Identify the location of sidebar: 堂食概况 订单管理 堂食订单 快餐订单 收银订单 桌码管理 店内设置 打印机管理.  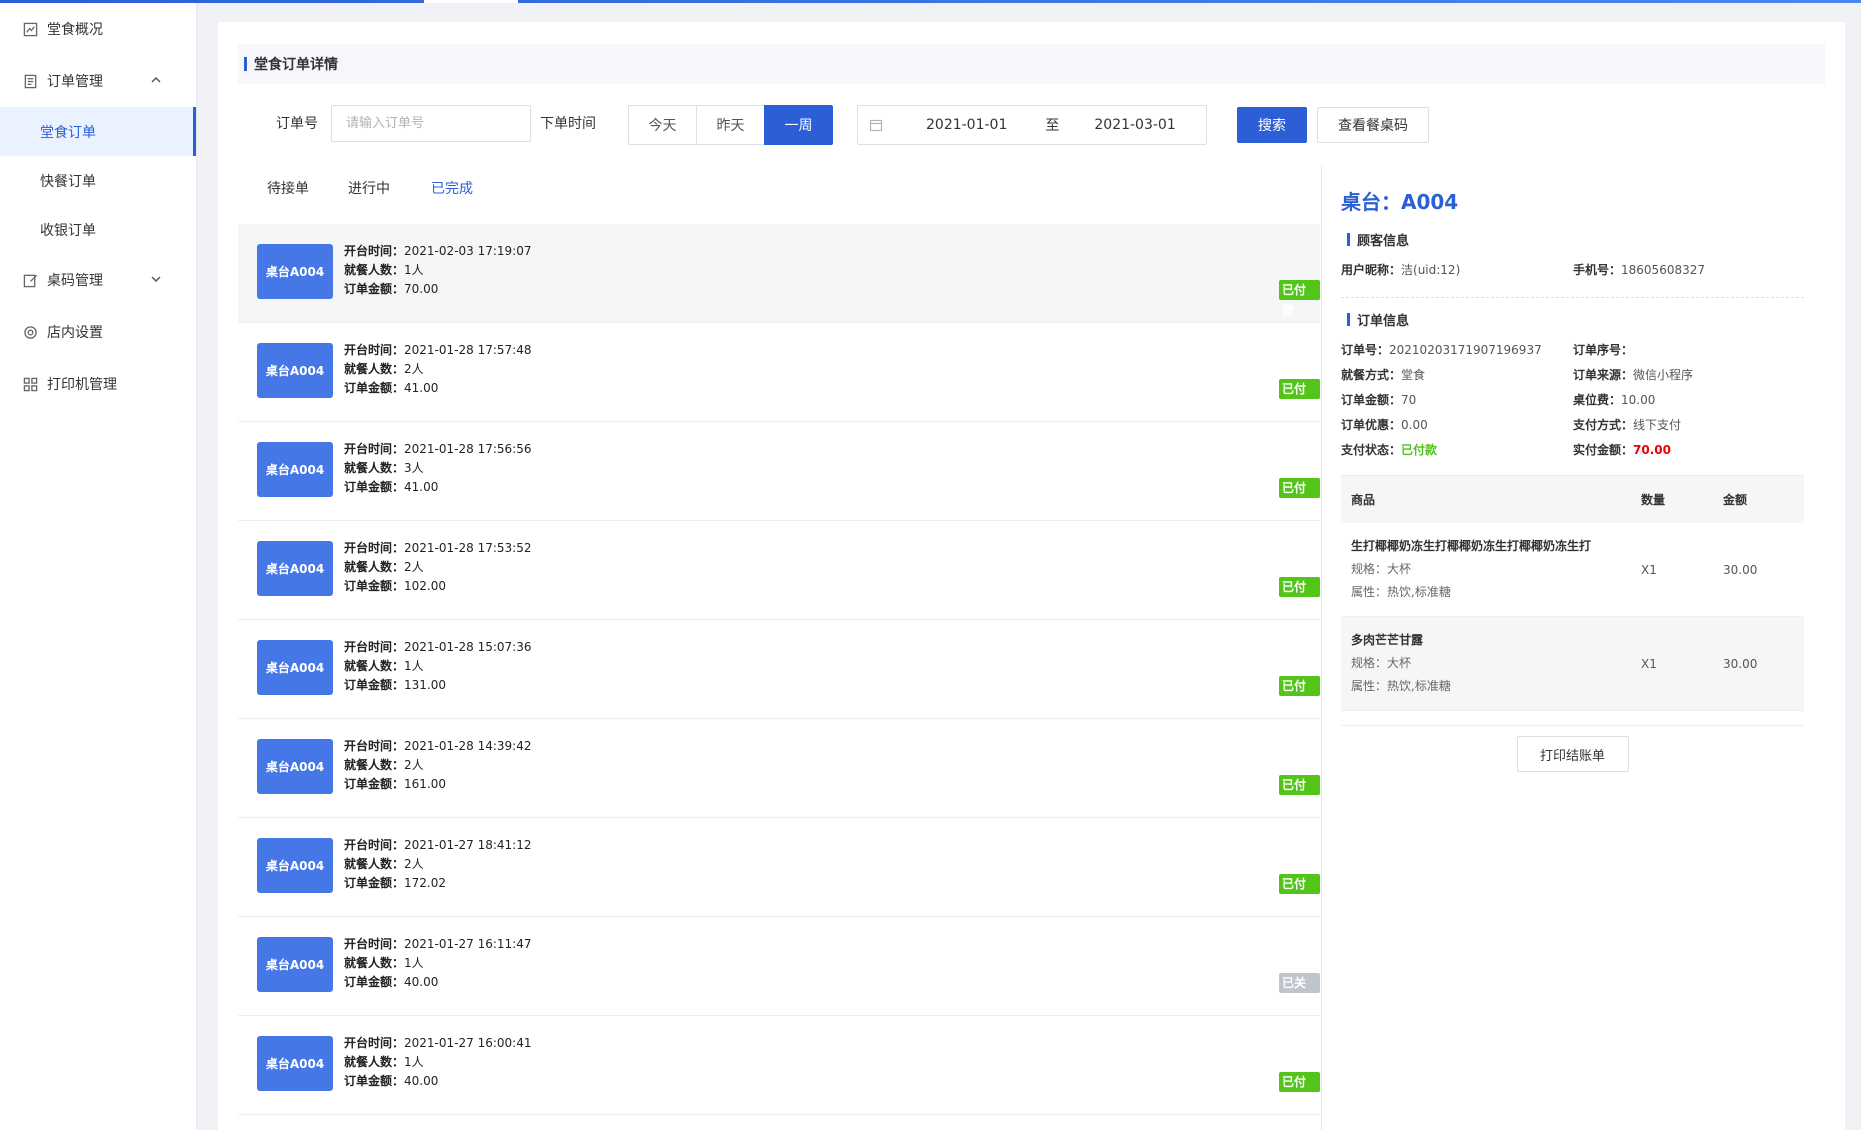
(98, 565).